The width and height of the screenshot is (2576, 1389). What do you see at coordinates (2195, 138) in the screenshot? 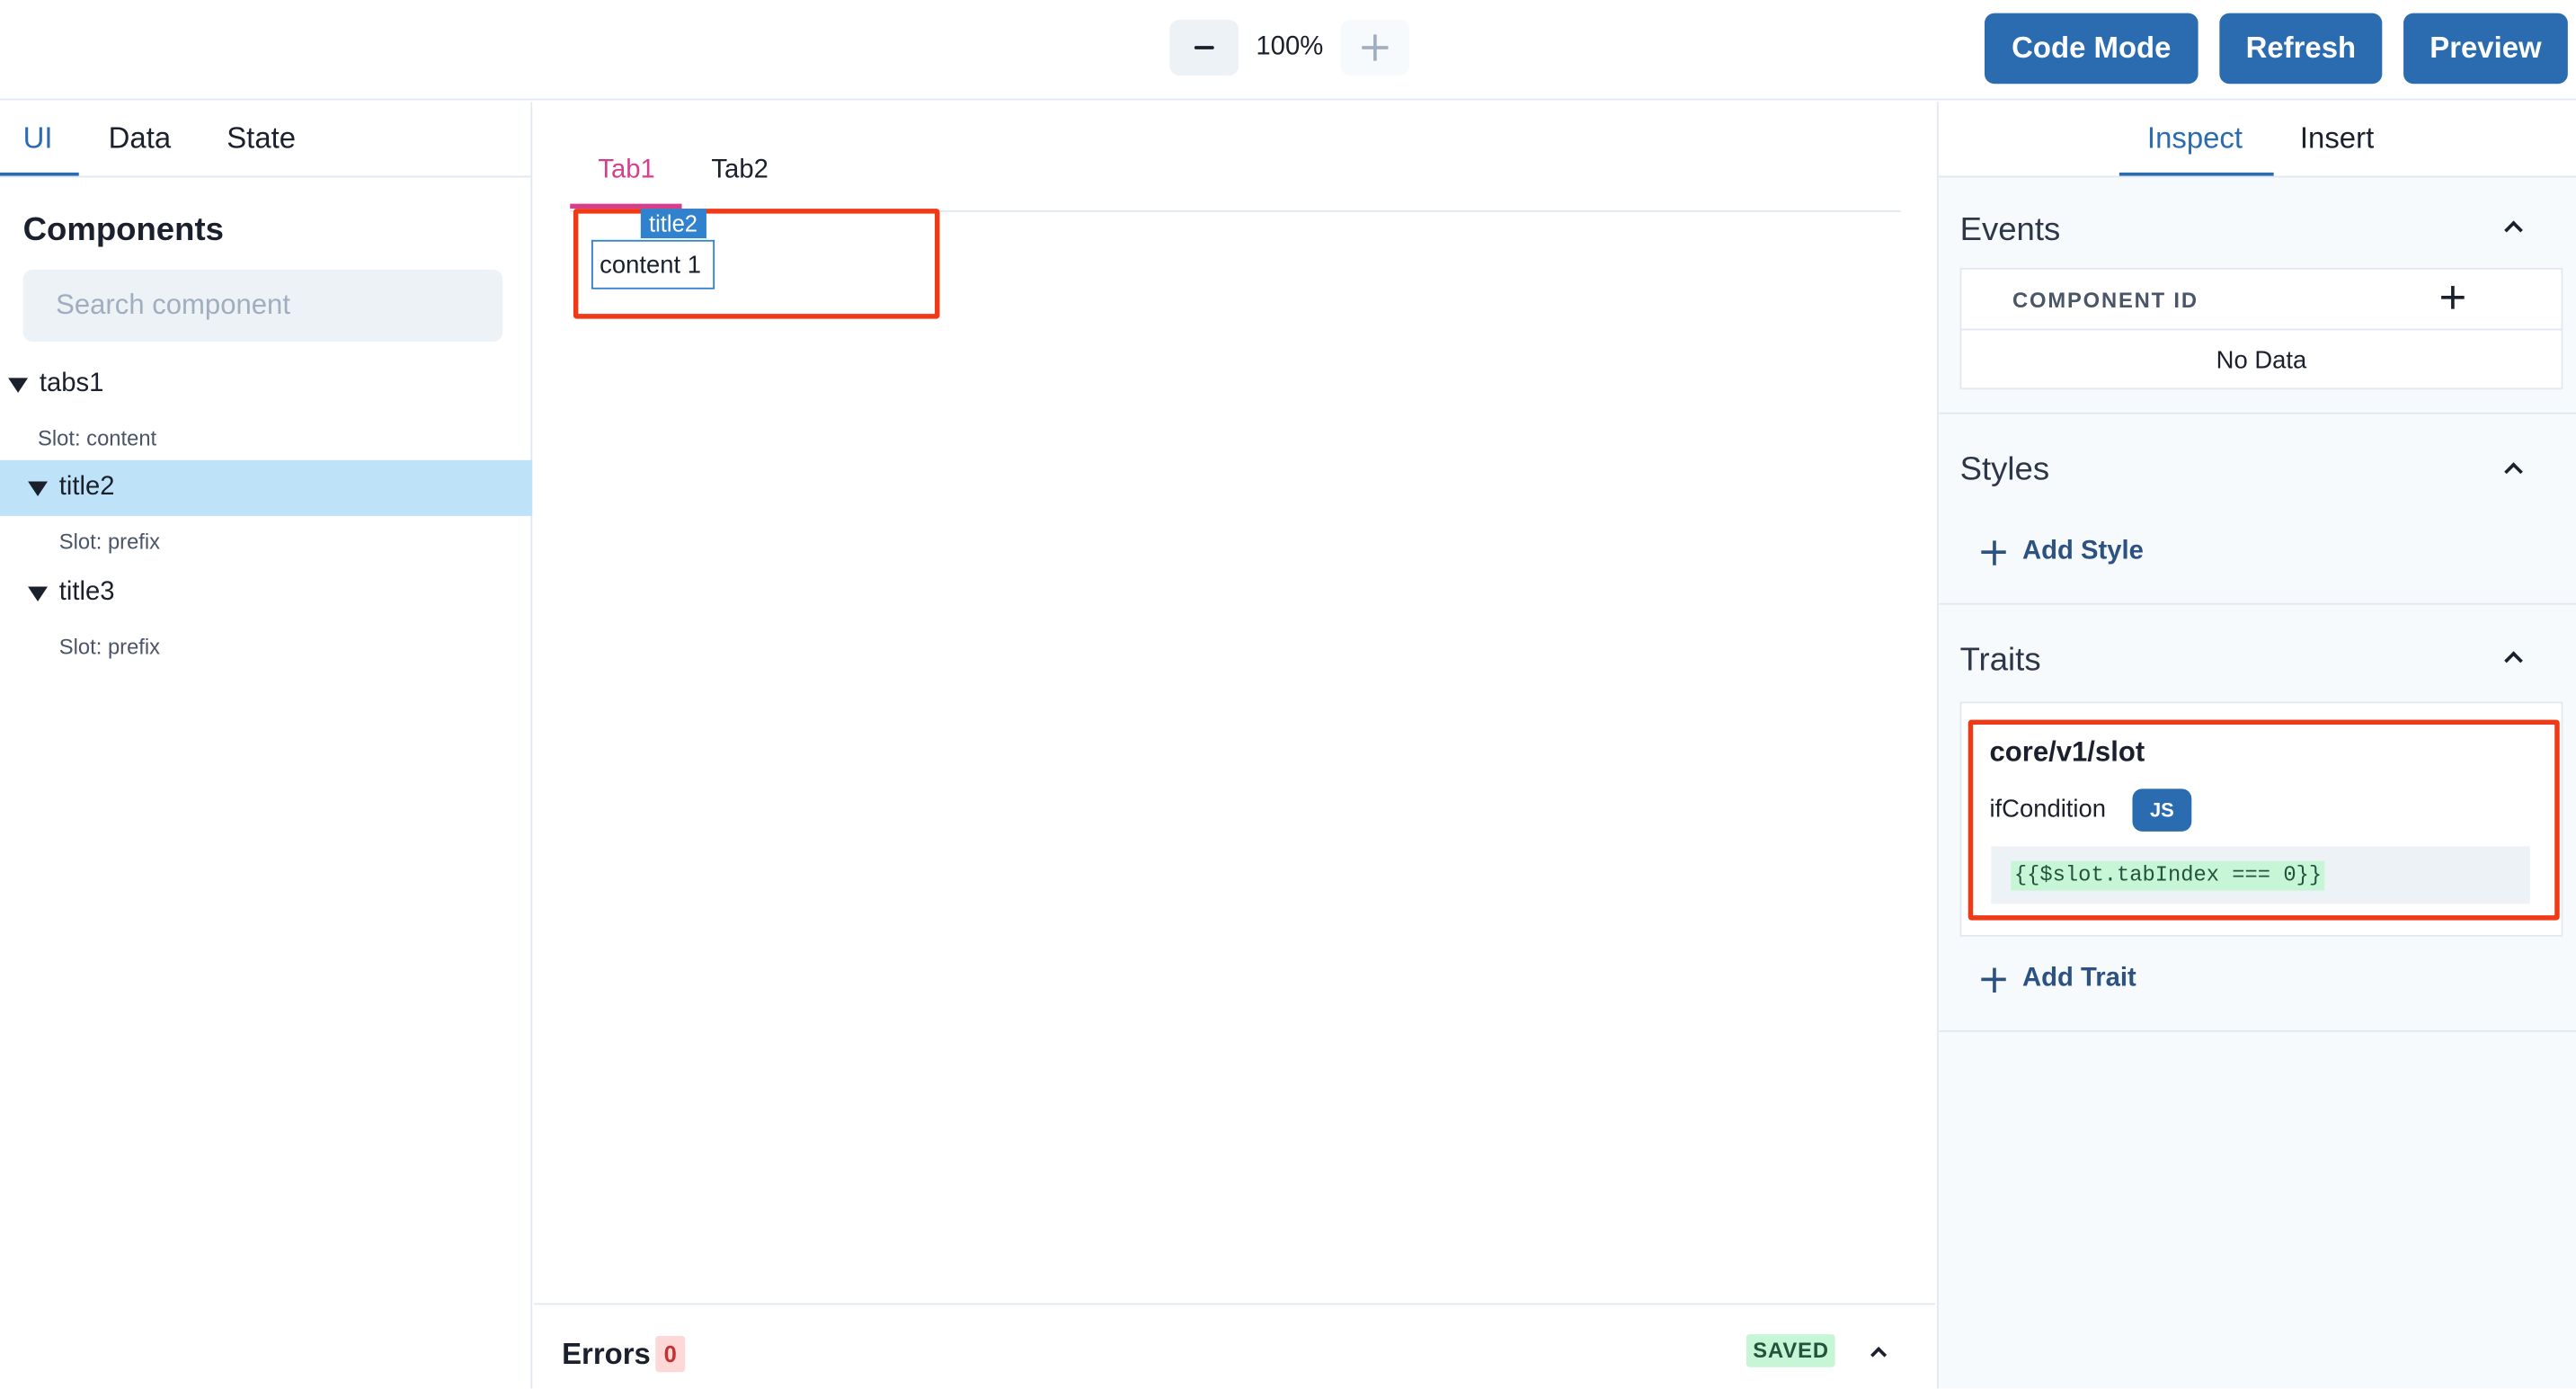
I see `tab-inspect: Inspect` at bounding box center [2195, 138].